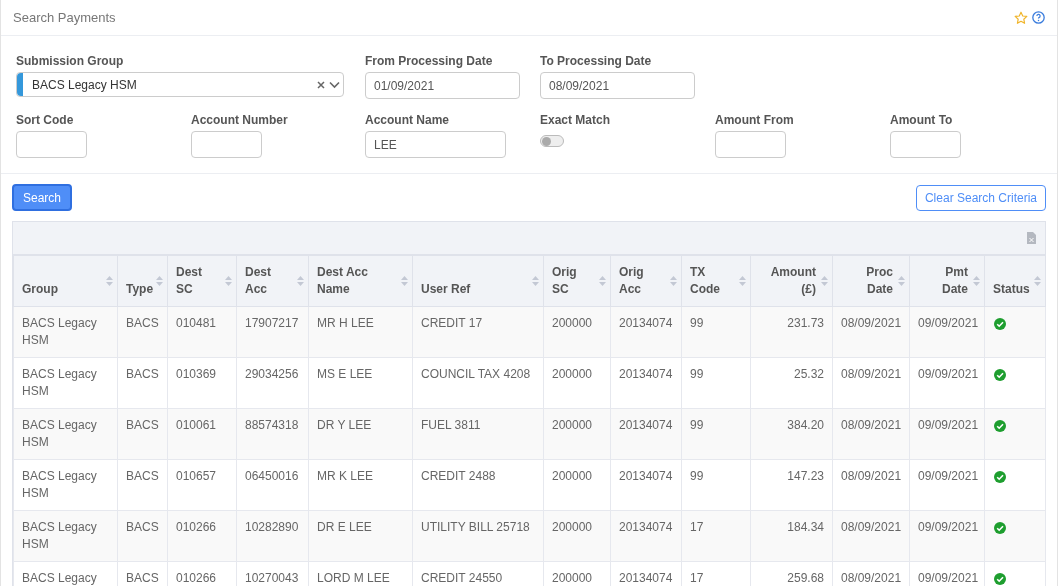 Image resolution: width=1060 pixels, height=586 pixels. Describe the element at coordinates (408, 120) in the screenshot. I see `field-label: Account Name` at that location.